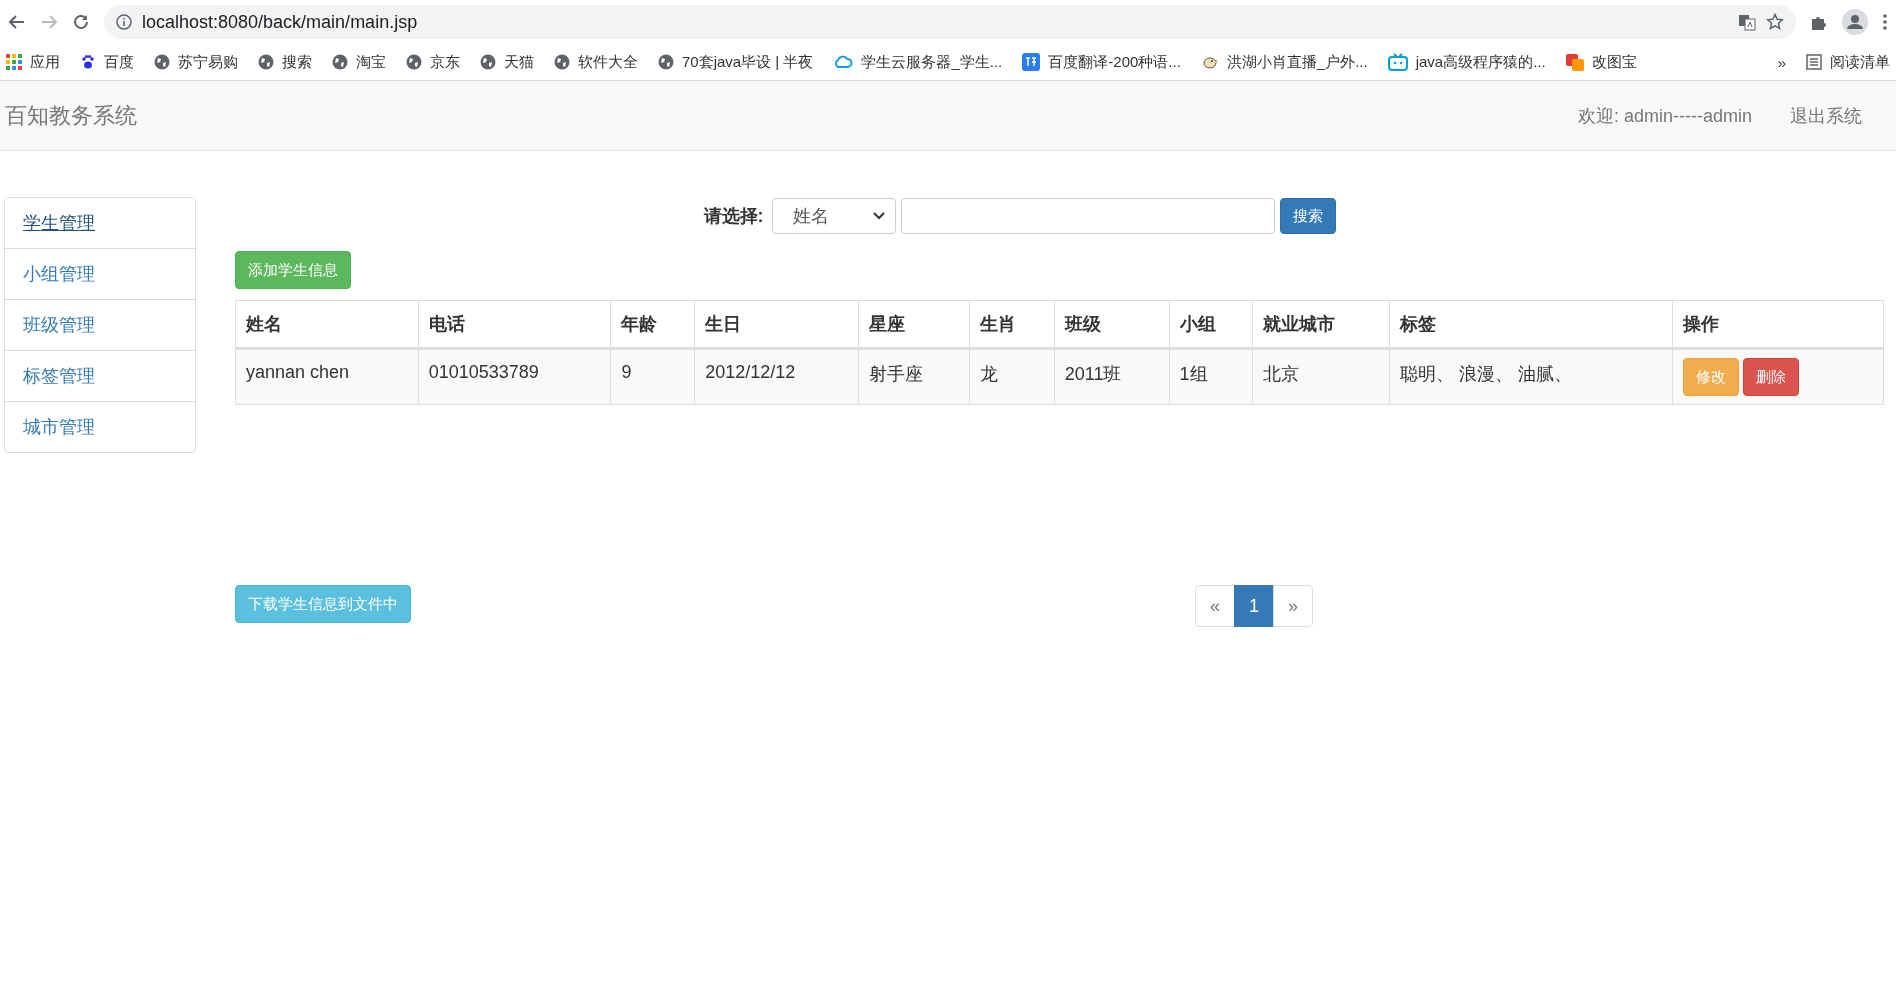 This screenshot has height=996, width=1896. I want to click on info-icon, so click(124, 22).